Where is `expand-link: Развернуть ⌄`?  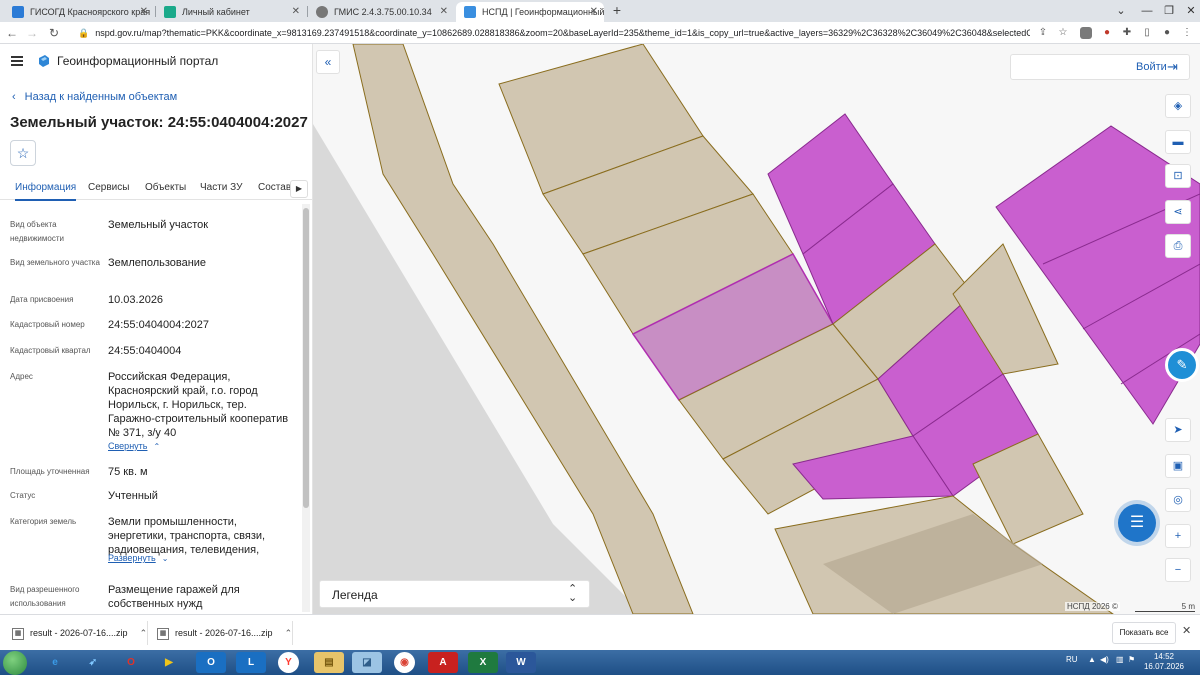 expand-link: Развернуть ⌄ is located at coordinates (138, 558).